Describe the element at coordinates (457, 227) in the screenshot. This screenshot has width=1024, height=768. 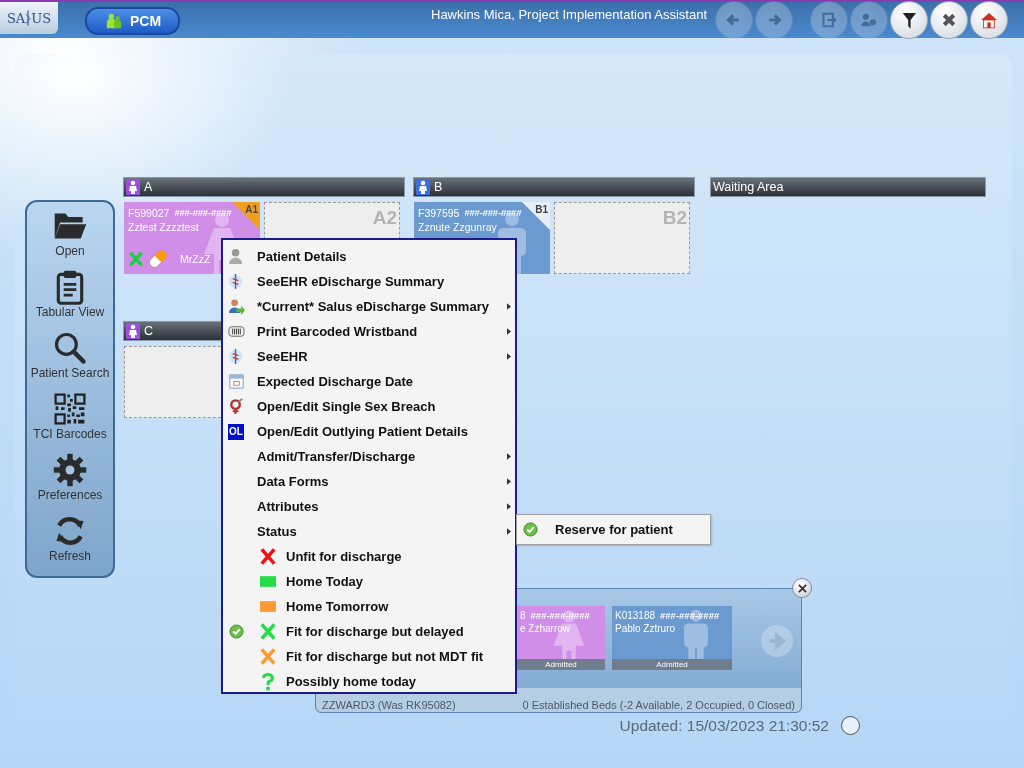
I see `patient-name: Zznute Zzgunray` at that location.